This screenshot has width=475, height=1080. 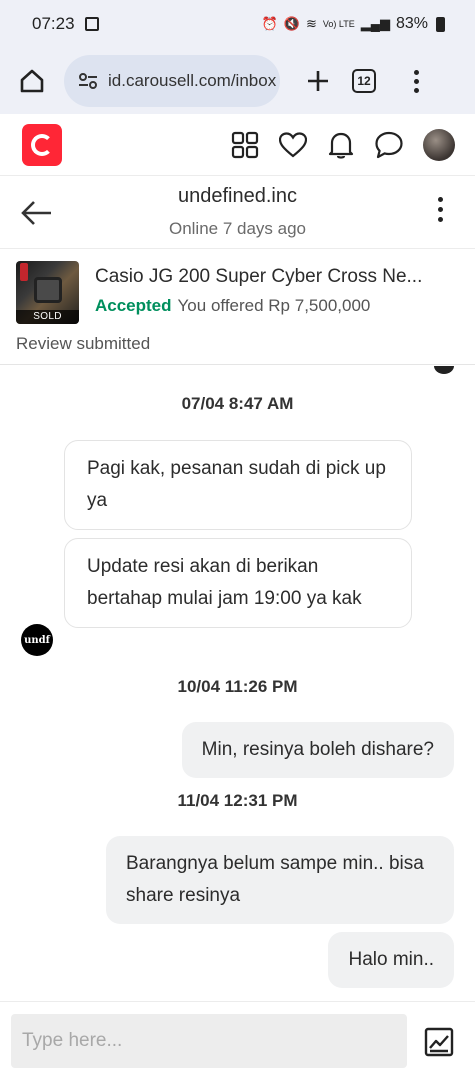 What do you see at coordinates (237, 403) in the screenshot?
I see `date-separator: 07/04 8:47 AM` at bounding box center [237, 403].